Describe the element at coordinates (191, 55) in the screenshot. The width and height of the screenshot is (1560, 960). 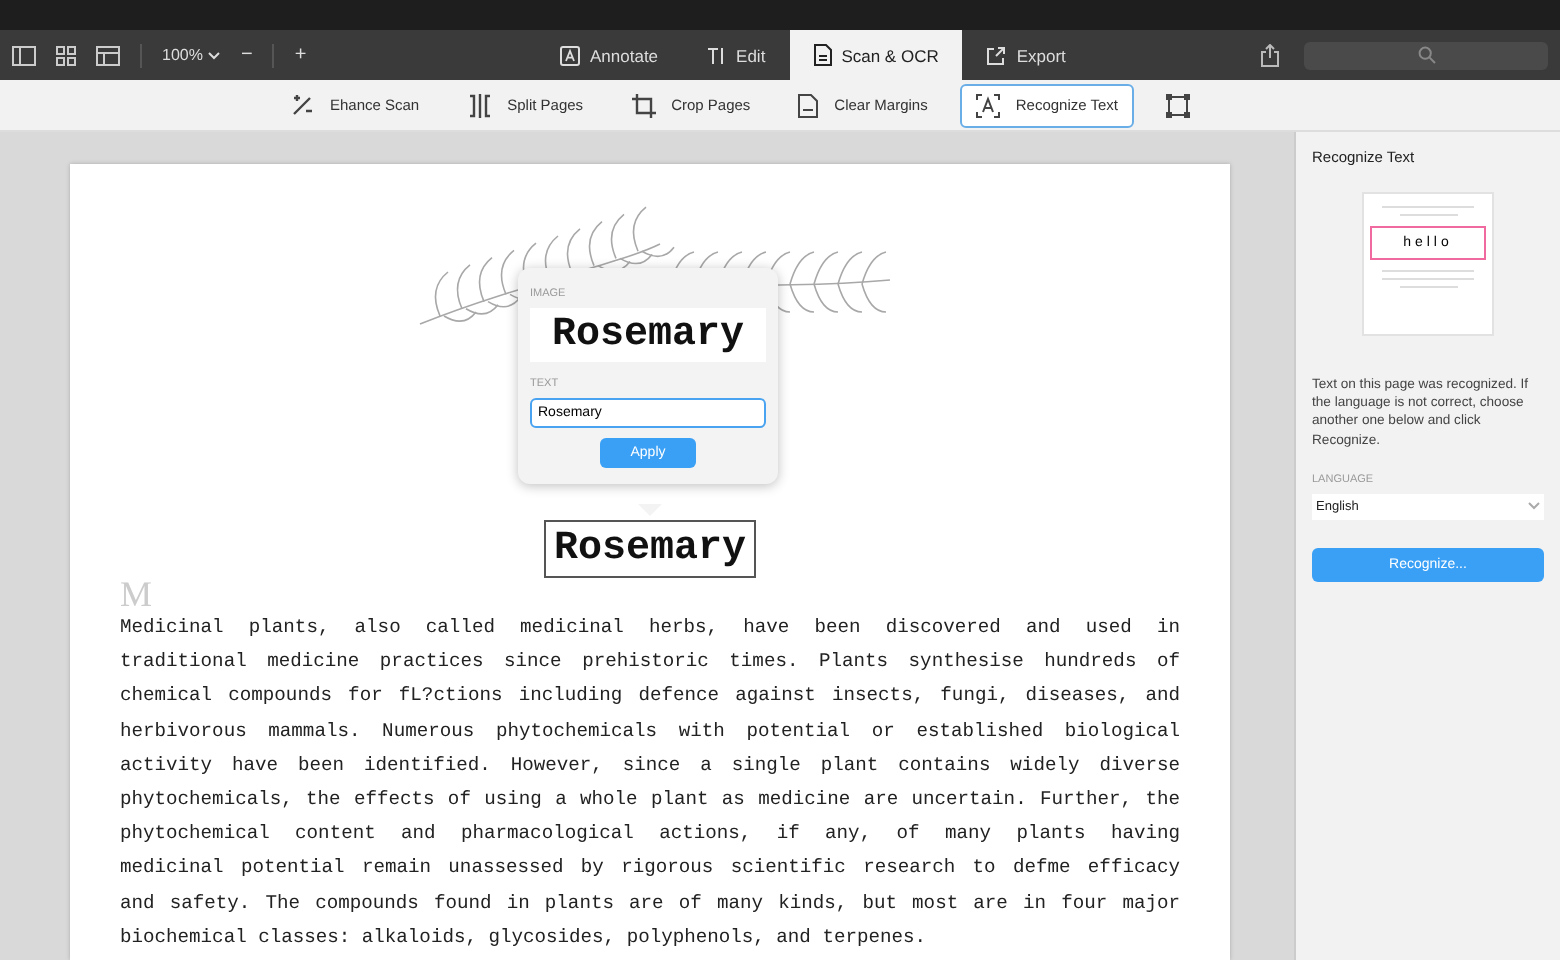
I see `zoom-dropdown: 100%` at that location.